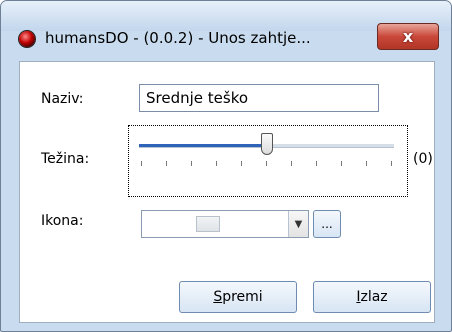  I want to click on tezina-slider-fill, so click(203, 145).